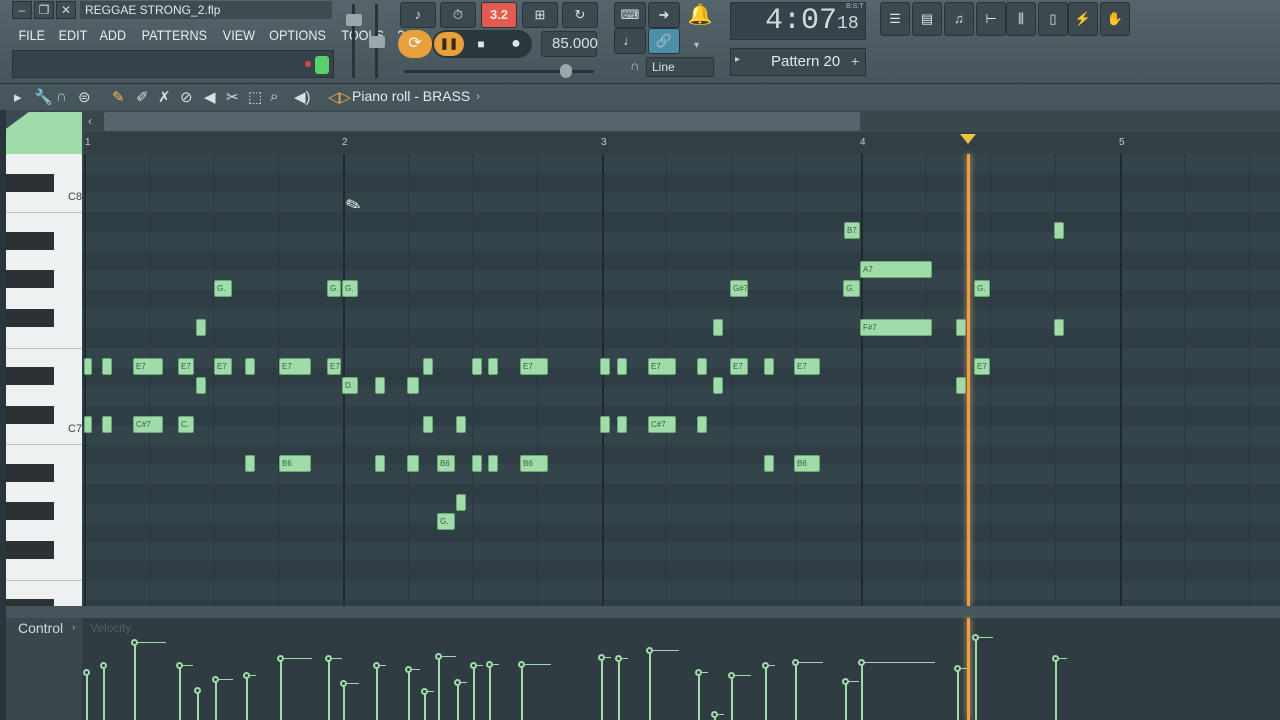 This screenshot has width=1280, height=720. What do you see at coordinates (482, 121) in the screenshot?
I see `scrollbar-thumb` at bounding box center [482, 121].